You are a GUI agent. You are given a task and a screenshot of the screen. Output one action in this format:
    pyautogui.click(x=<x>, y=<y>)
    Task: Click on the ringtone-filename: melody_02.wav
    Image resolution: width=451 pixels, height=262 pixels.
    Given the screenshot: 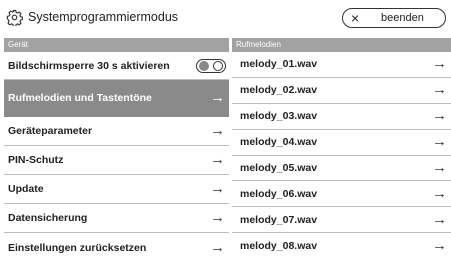 What is the action you would take?
    pyautogui.click(x=279, y=90)
    